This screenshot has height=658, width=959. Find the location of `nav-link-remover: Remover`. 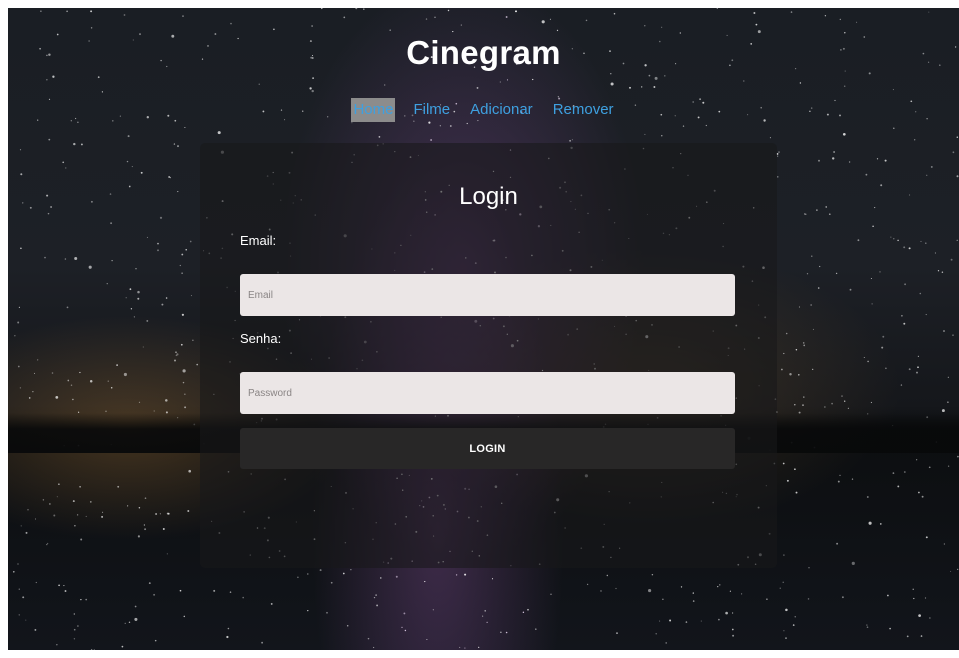

nav-link-remover: Remover is located at coordinates (583, 110).